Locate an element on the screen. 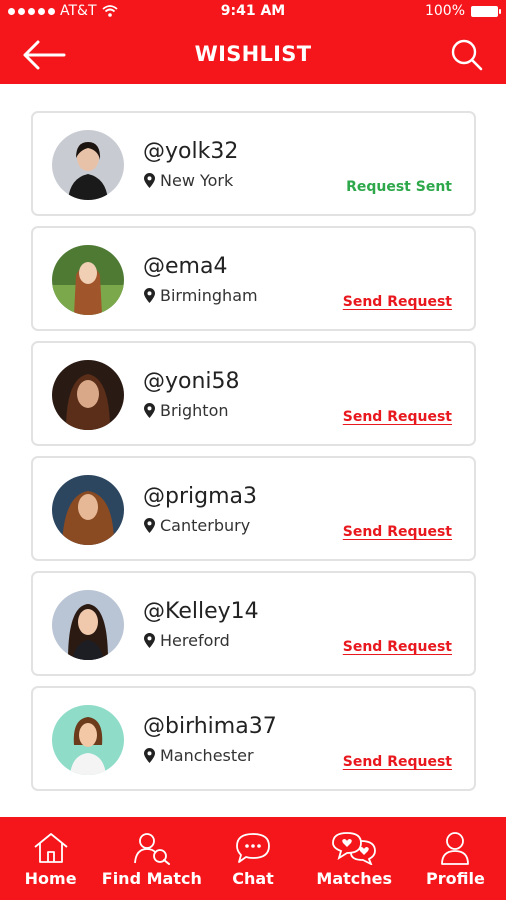 The image size is (506, 900). wishlist-card: @yoni58 Brighton Send Request is located at coordinates (253, 393).